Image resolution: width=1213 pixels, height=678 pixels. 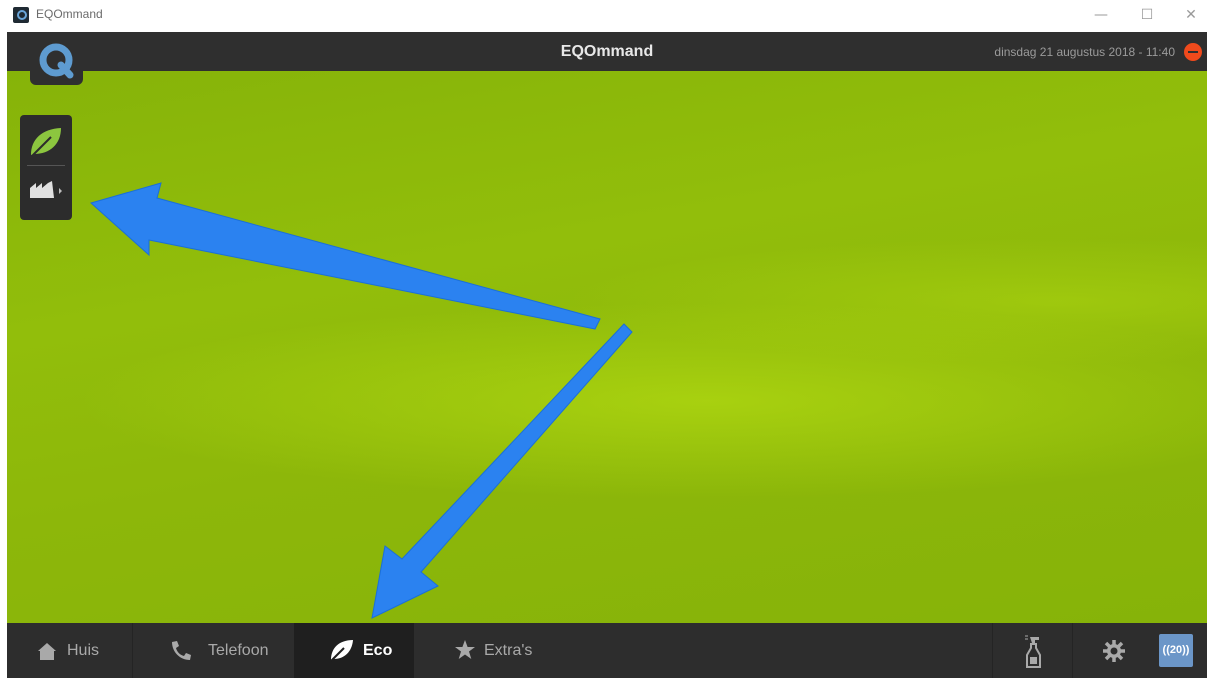 What do you see at coordinates (21, 15) in the screenshot?
I see `app-icon` at bounding box center [21, 15].